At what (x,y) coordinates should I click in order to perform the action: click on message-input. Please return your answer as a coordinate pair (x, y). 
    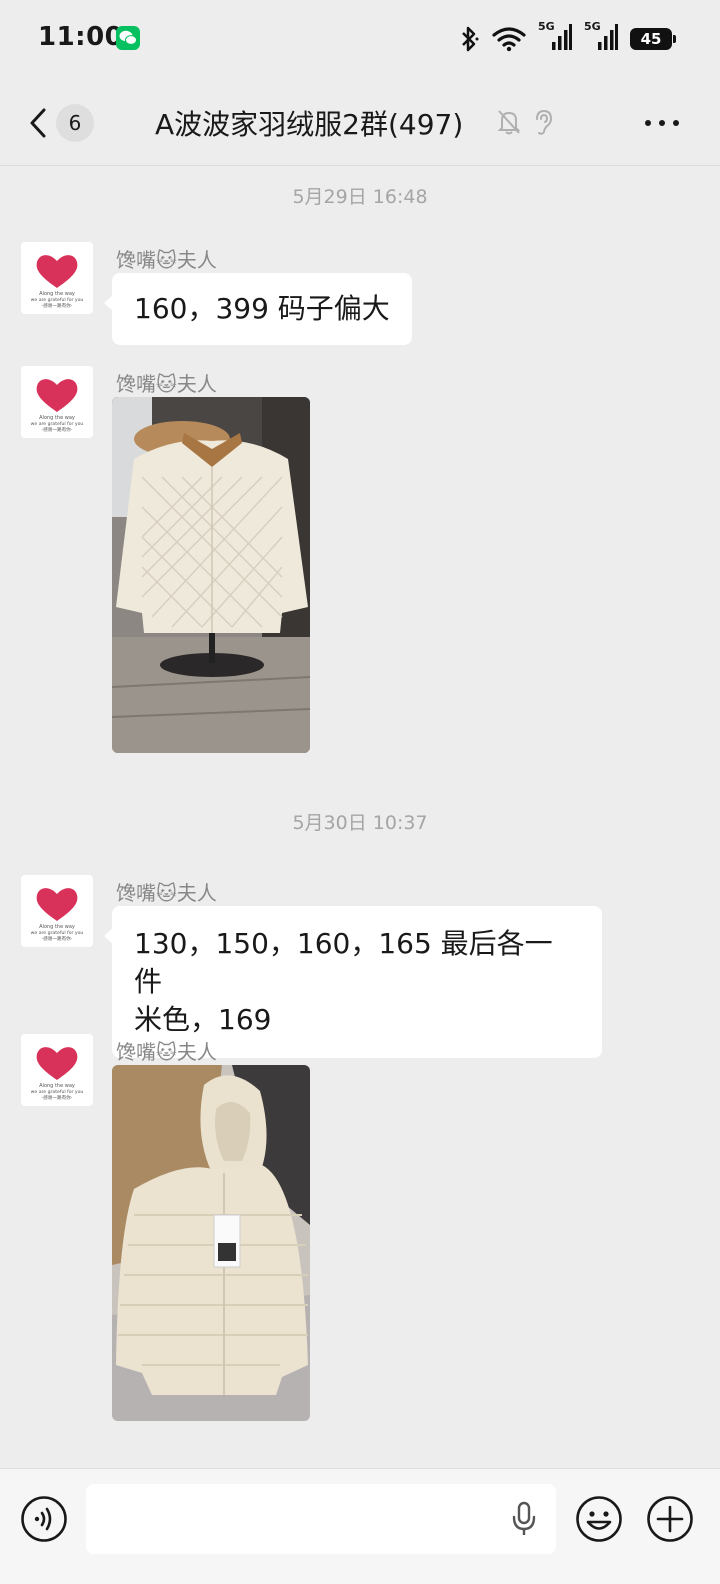
    Looking at the image, I should click on (321, 1519).